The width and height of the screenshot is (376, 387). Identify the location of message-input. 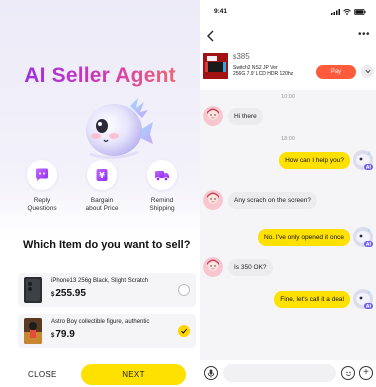
(279, 373).